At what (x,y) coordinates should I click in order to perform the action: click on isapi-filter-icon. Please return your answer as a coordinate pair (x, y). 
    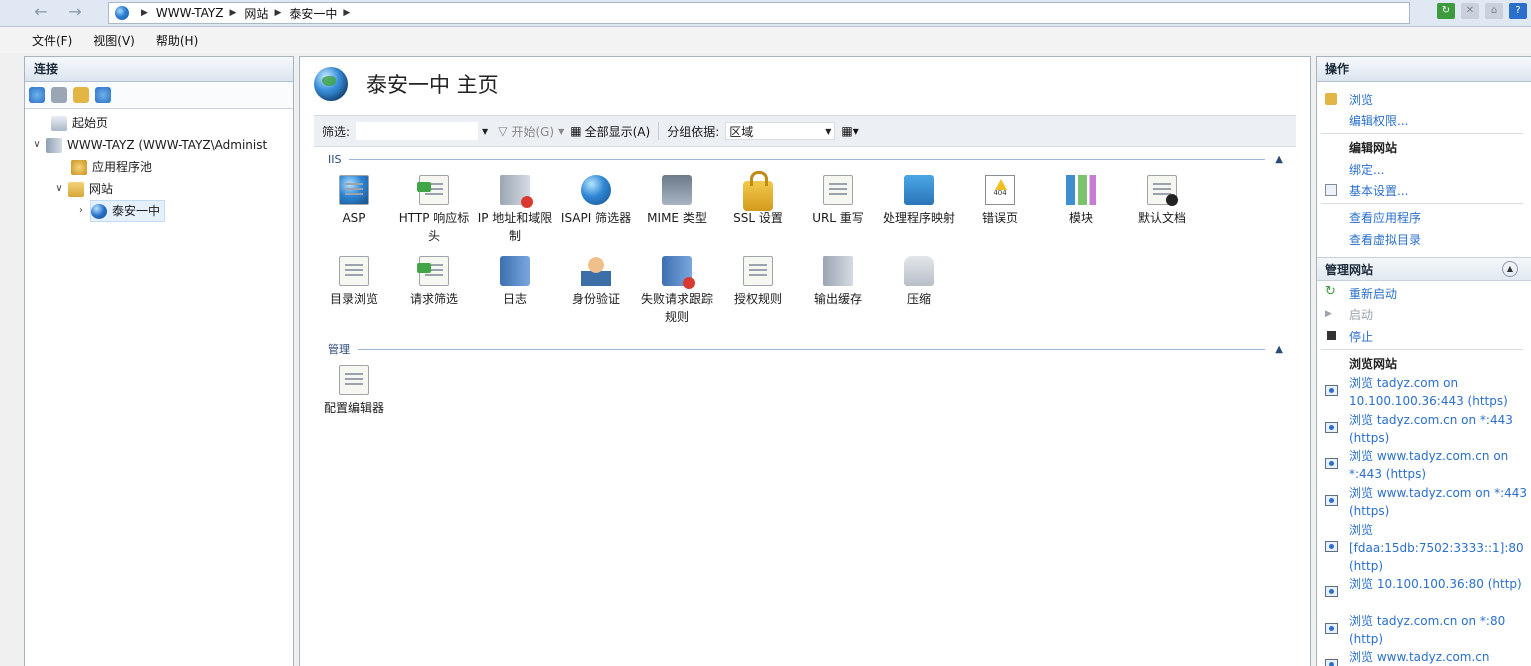
    Looking at the image, I should click on (596, 190).